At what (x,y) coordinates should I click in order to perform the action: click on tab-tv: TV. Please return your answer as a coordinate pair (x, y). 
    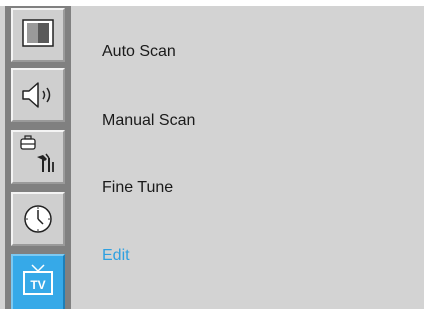
    Looking at the image, I should click on (38, 281).